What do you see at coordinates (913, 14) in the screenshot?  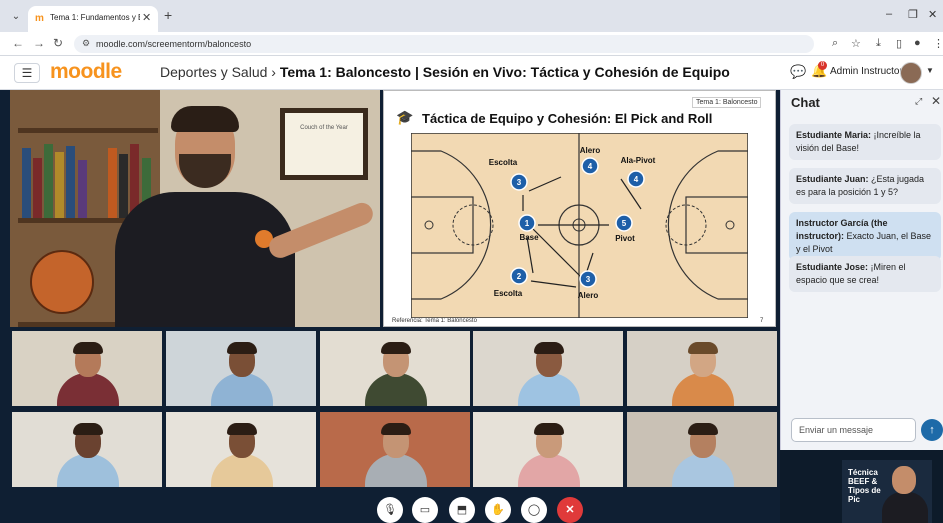 I see `restore-icon: ❐` at bounding box center [913, 14].